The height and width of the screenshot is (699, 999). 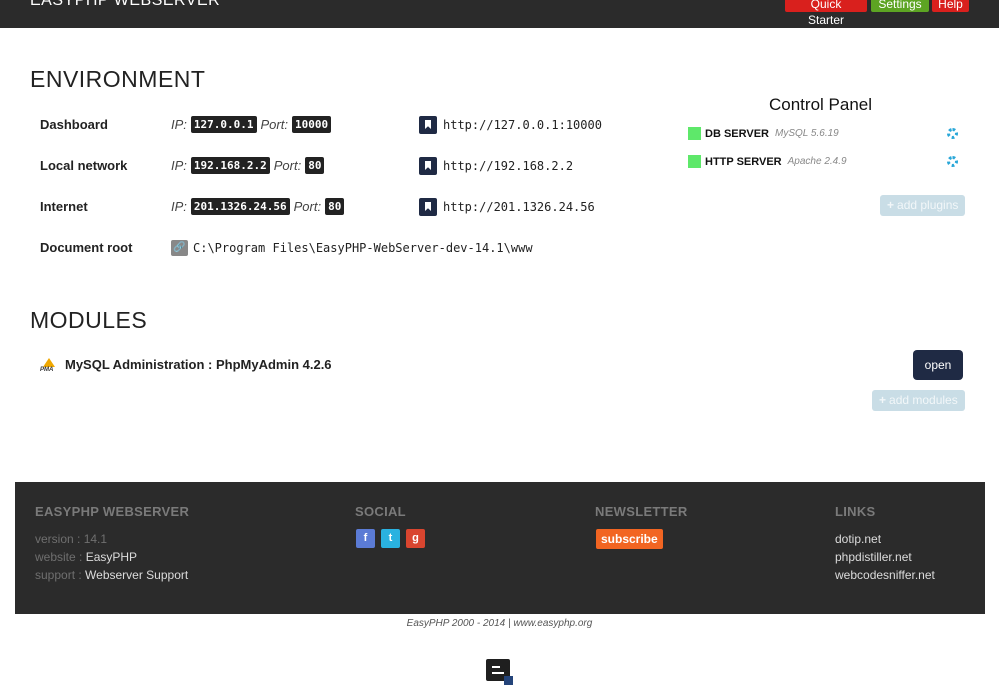 What do you see at coordinates (74, 124) in the screenshot?
I see `env-row-label-dashboard: Dashboard` at bounding box center [74, 124].